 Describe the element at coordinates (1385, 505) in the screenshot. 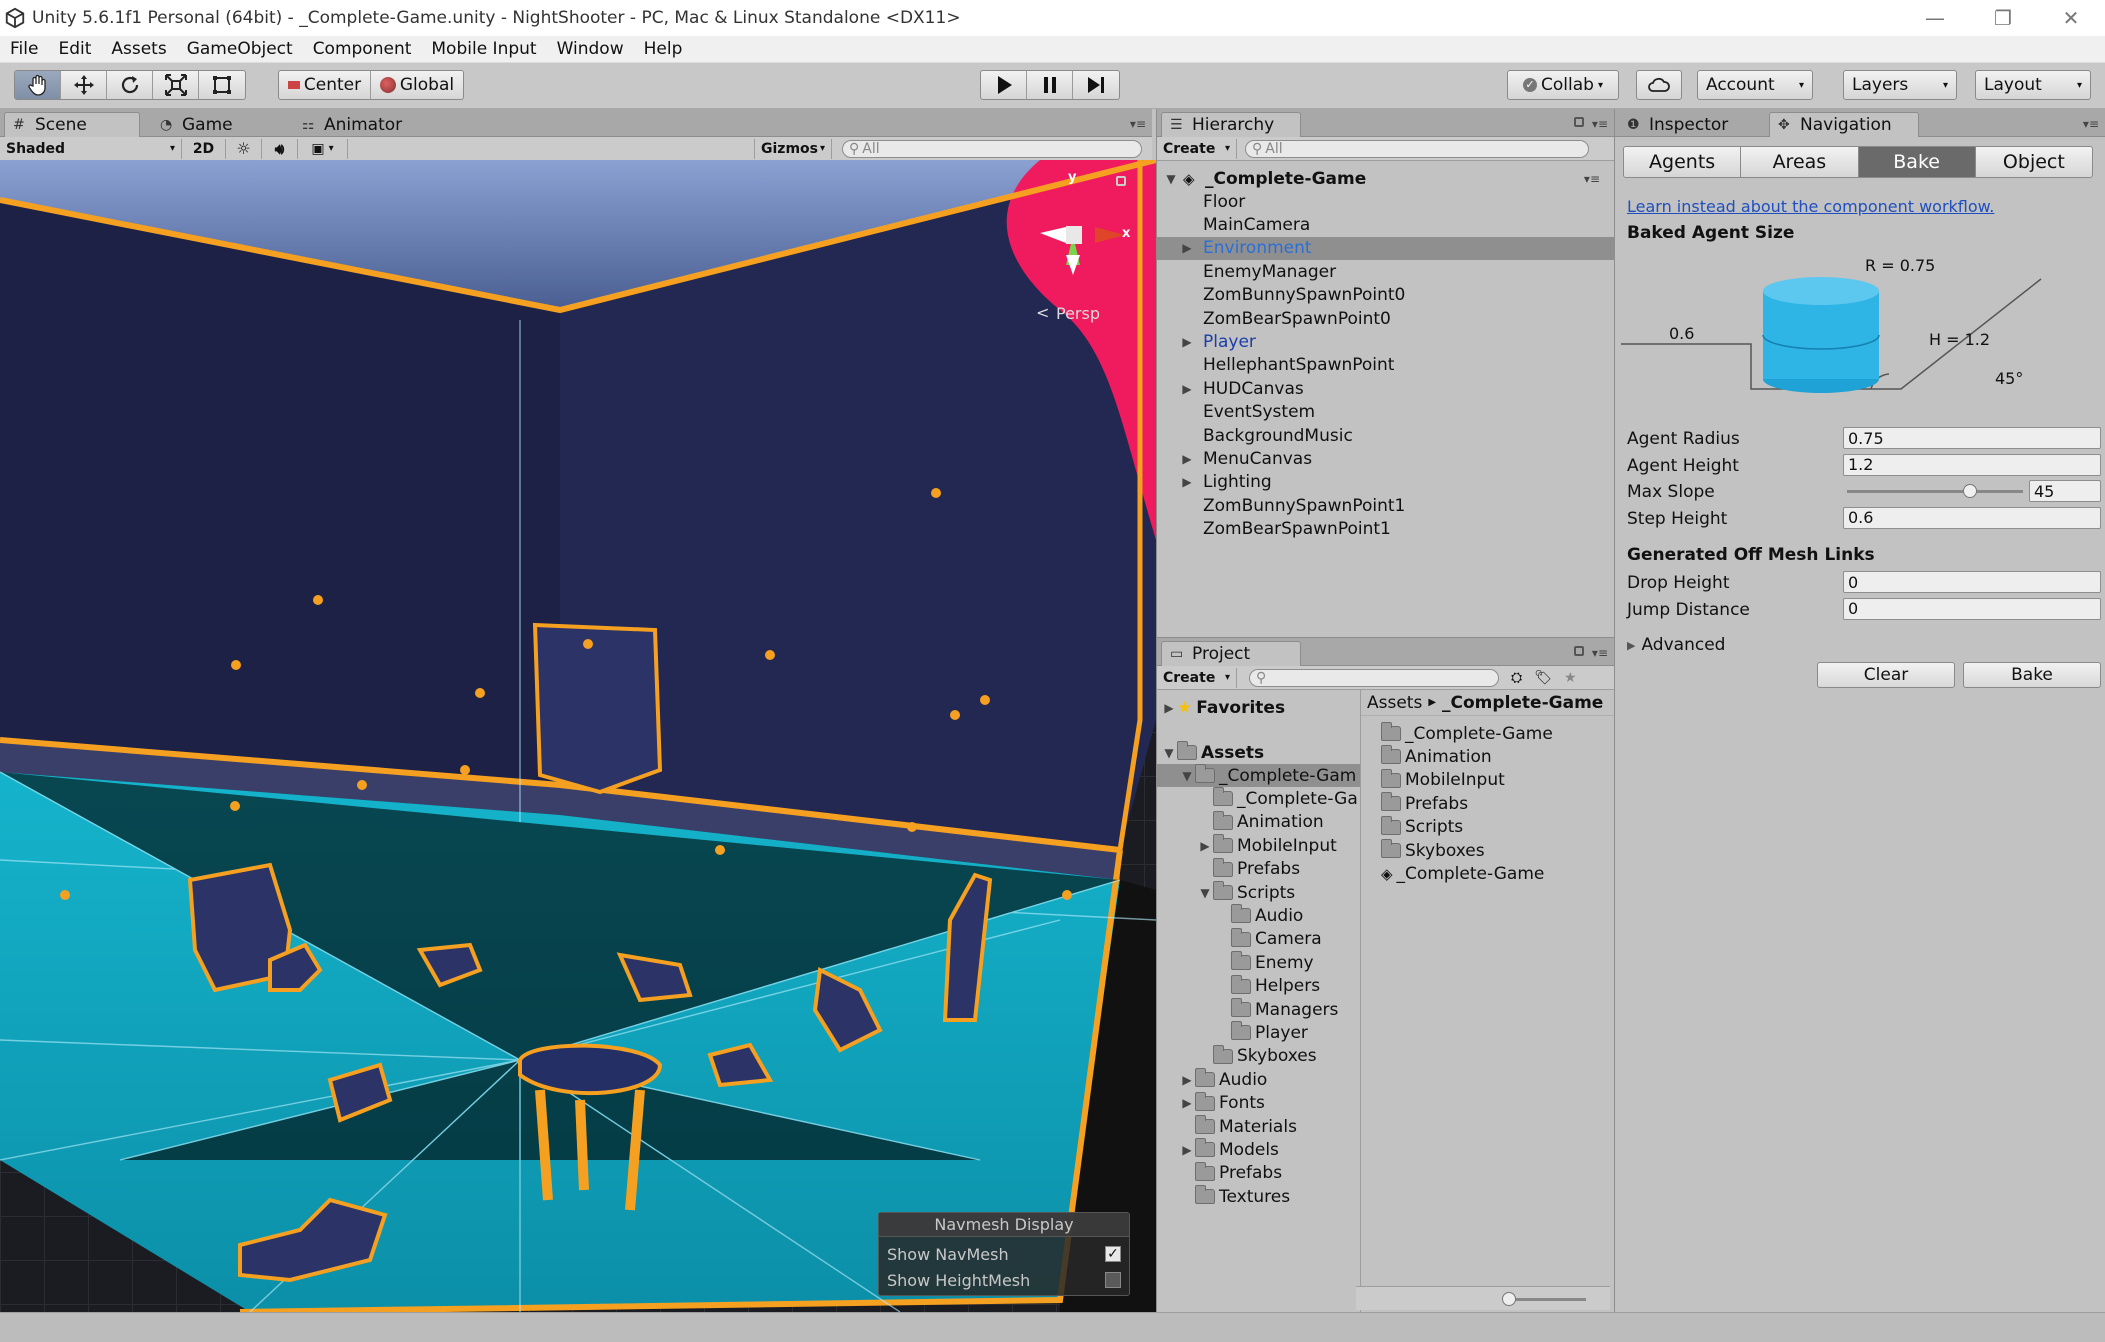

I see `hierarchy-item: ZomBunnySpawnPoint1` at that location.